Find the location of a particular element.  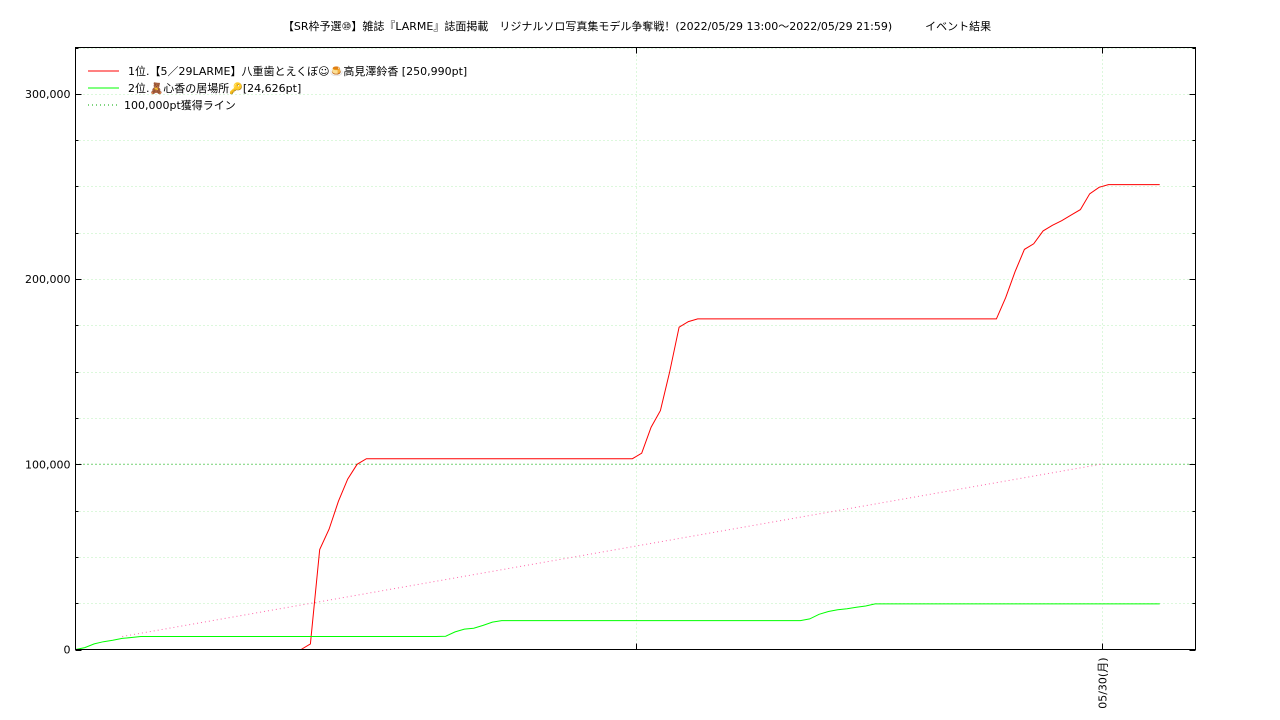

legend-label: 100,000pt獲得ライン is located at coordinates (180, 105).